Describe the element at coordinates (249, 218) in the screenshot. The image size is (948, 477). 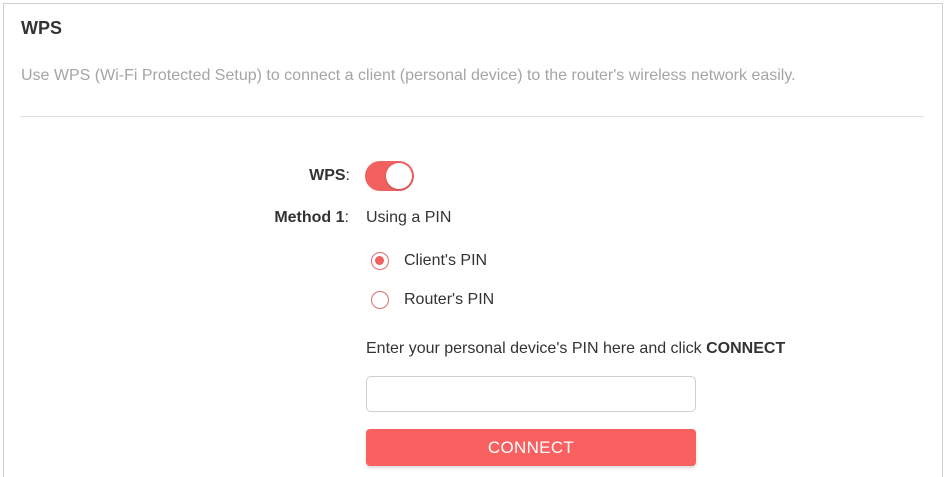
I see `method-label: Method 1:` at that location.